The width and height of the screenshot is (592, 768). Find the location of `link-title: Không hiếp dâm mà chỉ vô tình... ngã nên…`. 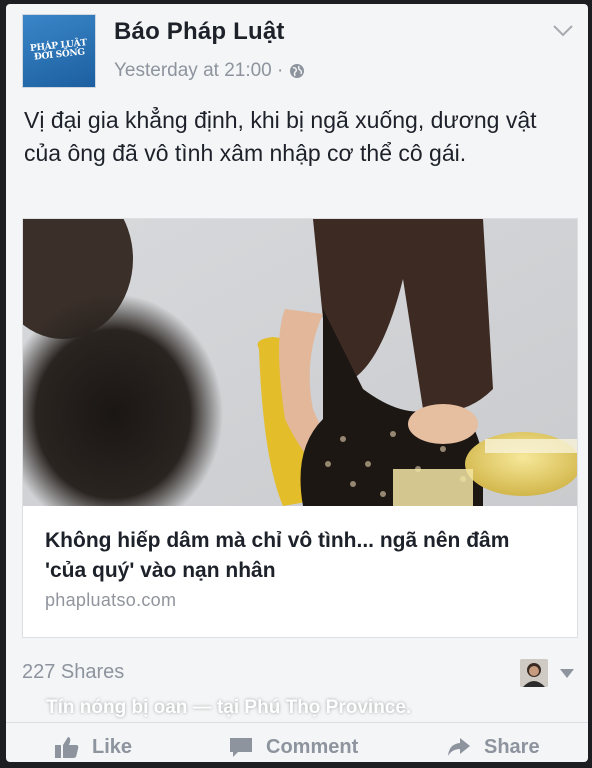

link-title: Không hiếp dâm mà chỉ vô tình... ngã nên… is located at coordinates (300, 556).